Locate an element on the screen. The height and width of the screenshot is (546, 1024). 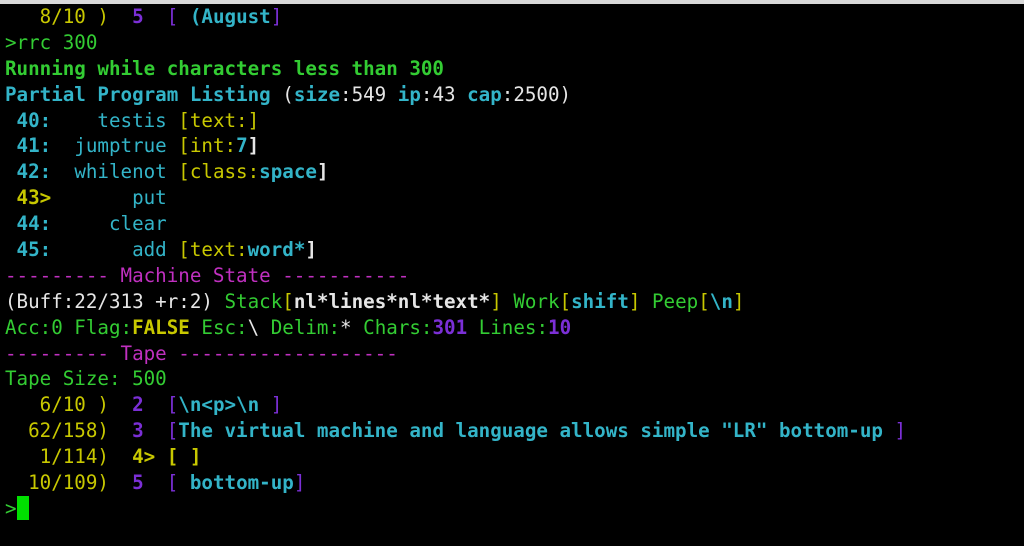
terminal-text-segment: * is located at coordinates (346, 327).